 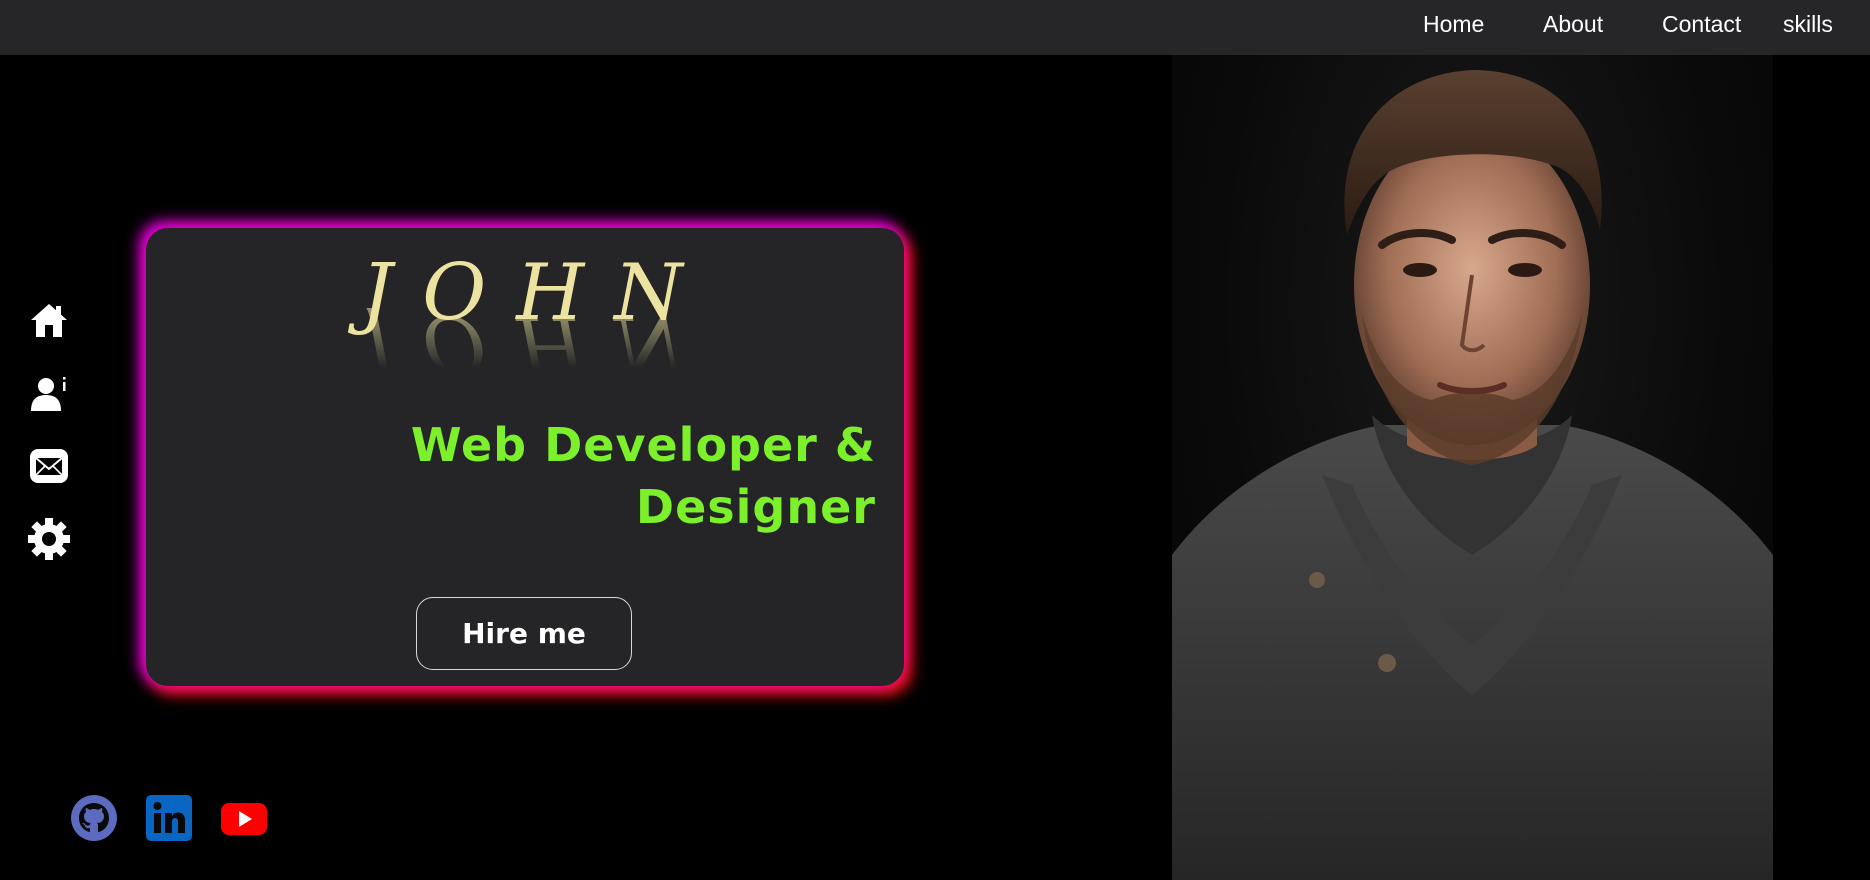 What do you see at coordinates (643, 476) in the screenshot?
I see `hero-role: Web Developer & Designer` at bounding box center [643, 476].